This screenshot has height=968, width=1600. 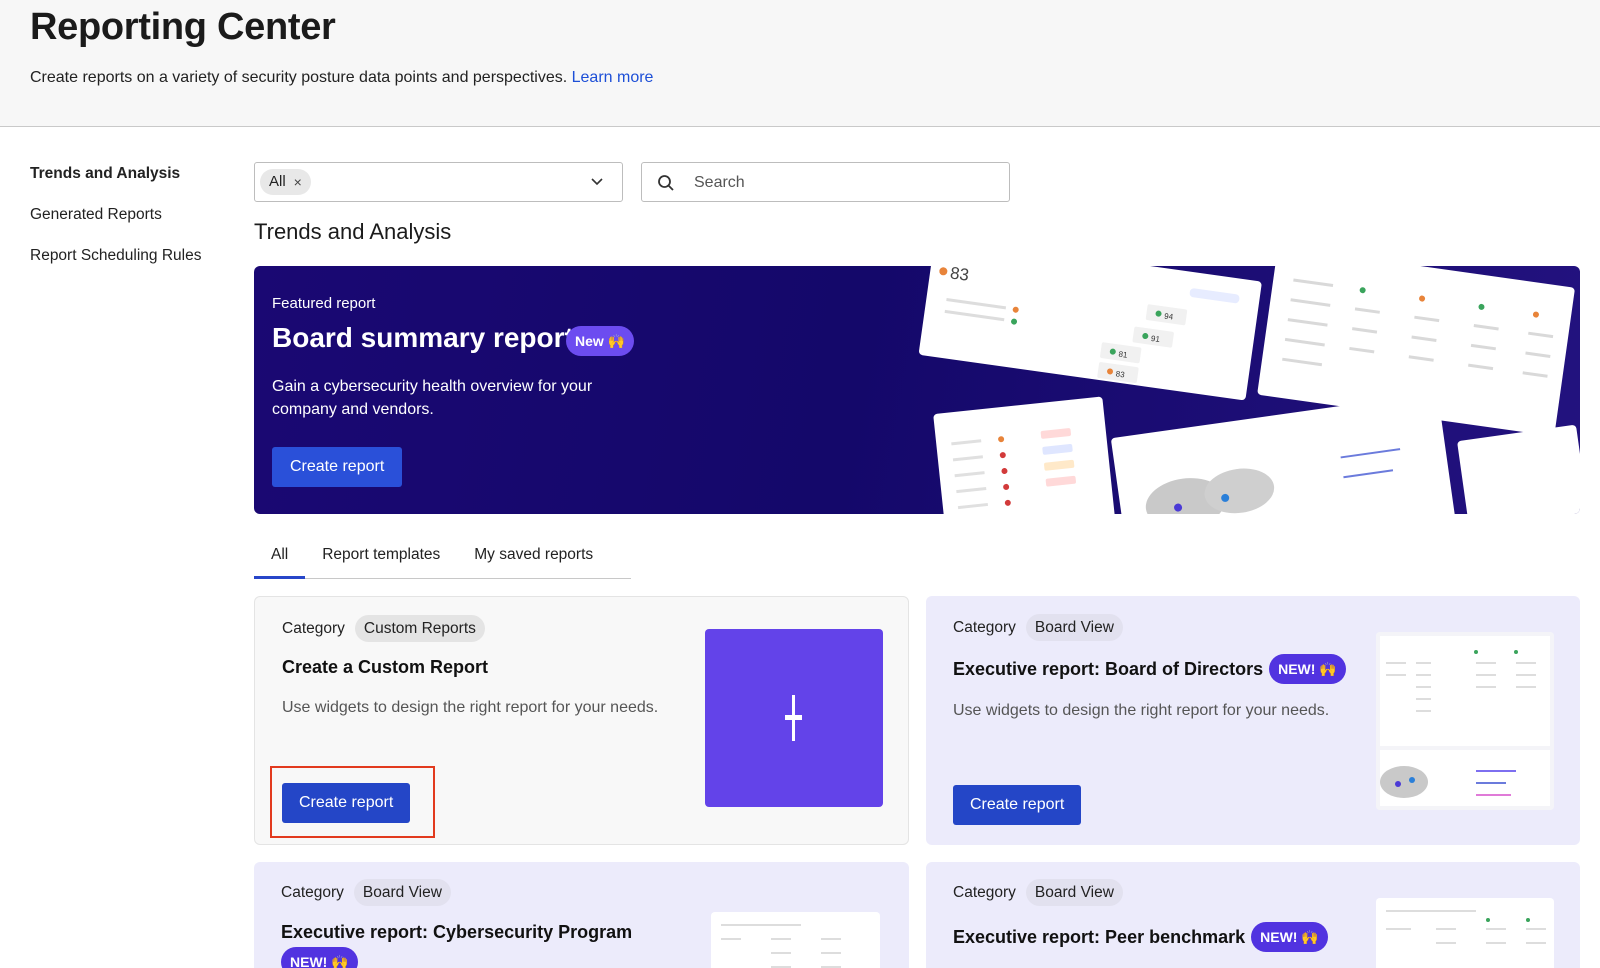 I want to click on featured-kicker: Featured report, so click(x=324, y=303).